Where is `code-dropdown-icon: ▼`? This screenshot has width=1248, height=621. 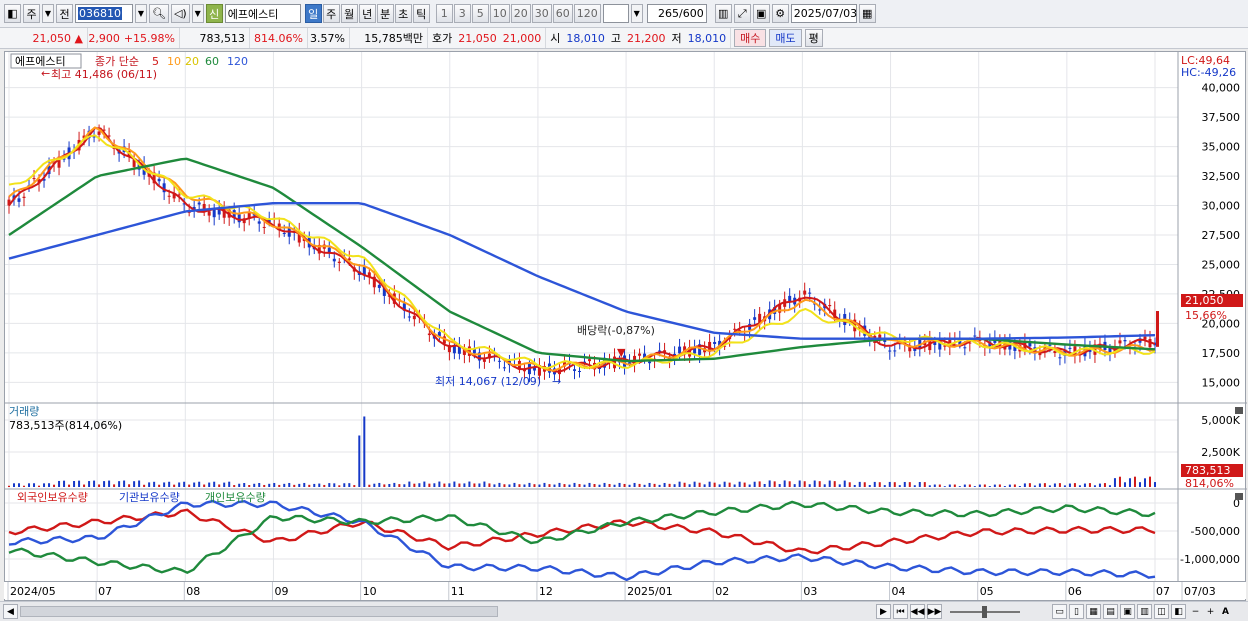
code-dropdown-icon: ▼ is located at coordinates (141, 13).